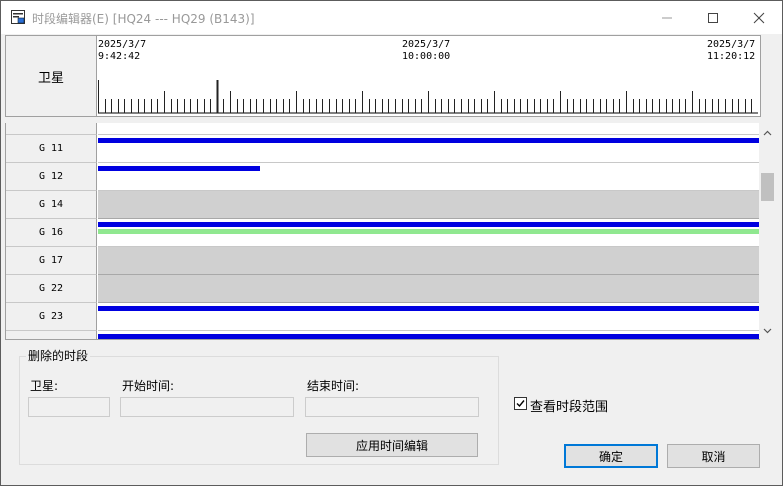 The image size is (783, 486). I want to click on chevron-down-icon, so click(767, 331).